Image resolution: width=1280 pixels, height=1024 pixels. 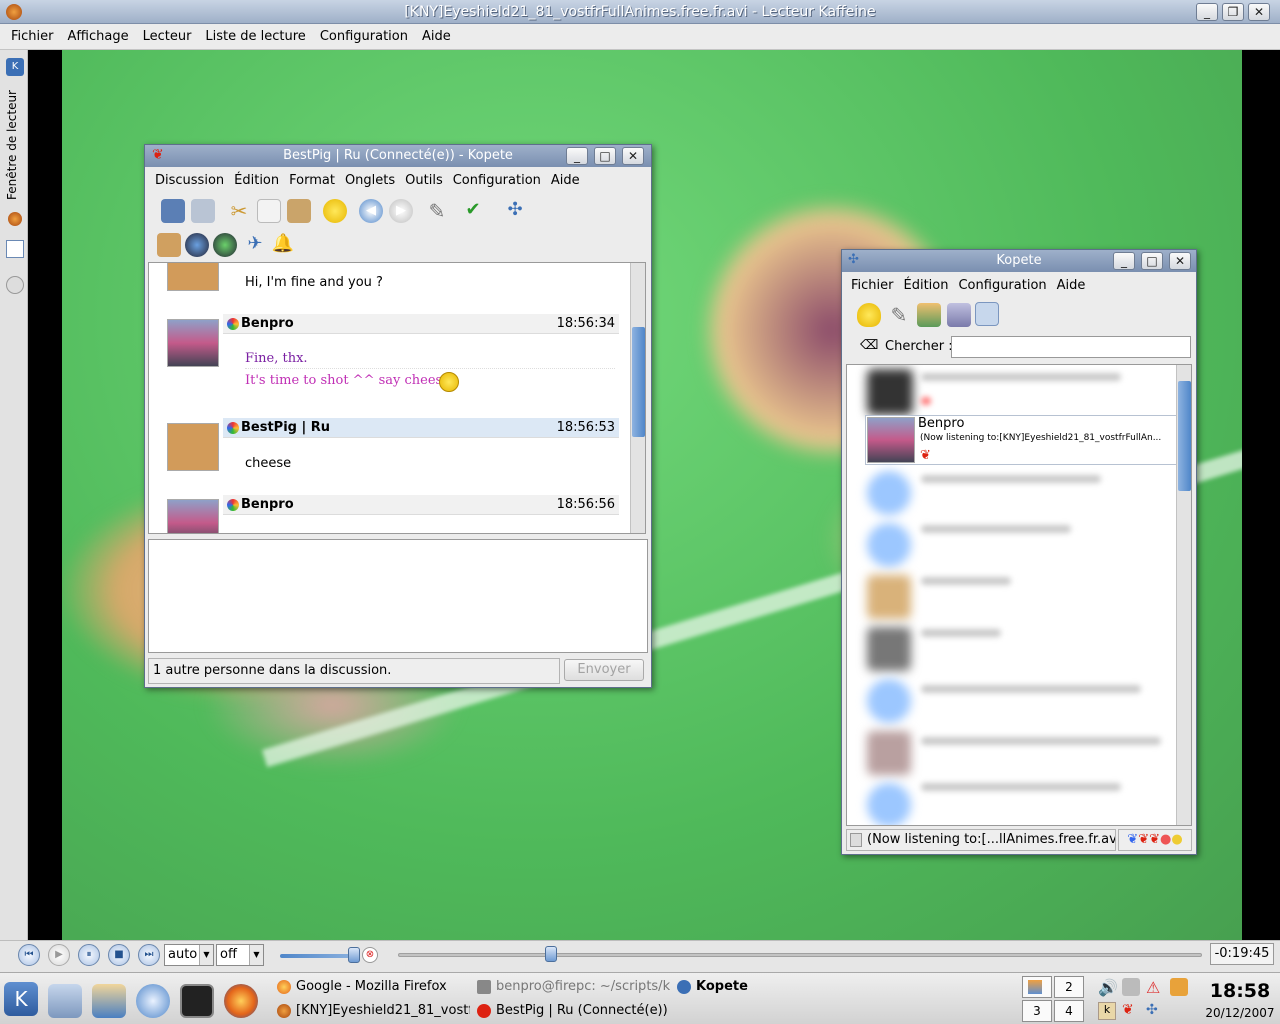 What do you see at coordinates (1207, 12) in the screenshot?
I see `minimize-button: _` at bounding box center [1207, 12].